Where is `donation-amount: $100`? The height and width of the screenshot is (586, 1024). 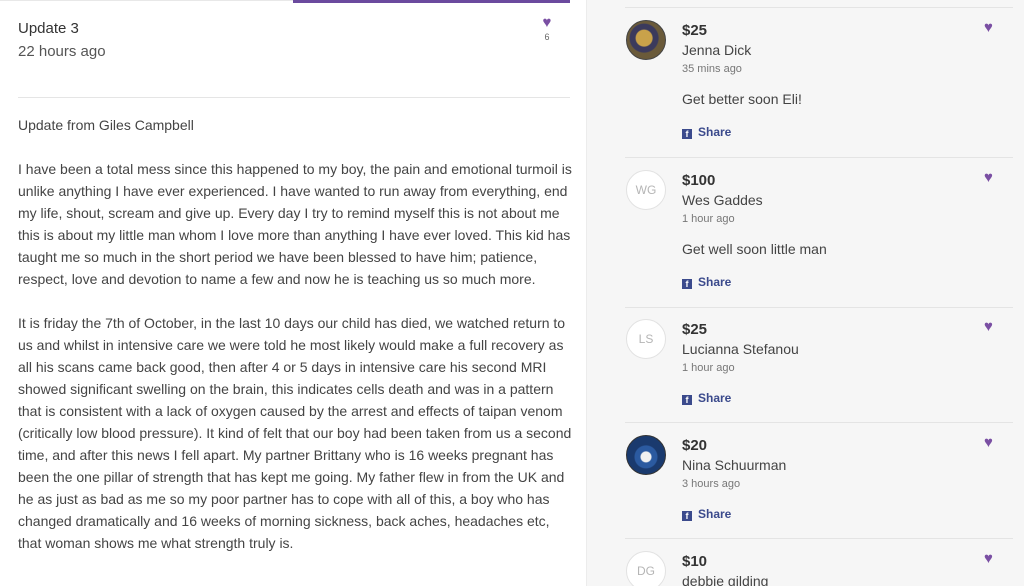
donation-amount: $100 is located at coordinates (699, 180).